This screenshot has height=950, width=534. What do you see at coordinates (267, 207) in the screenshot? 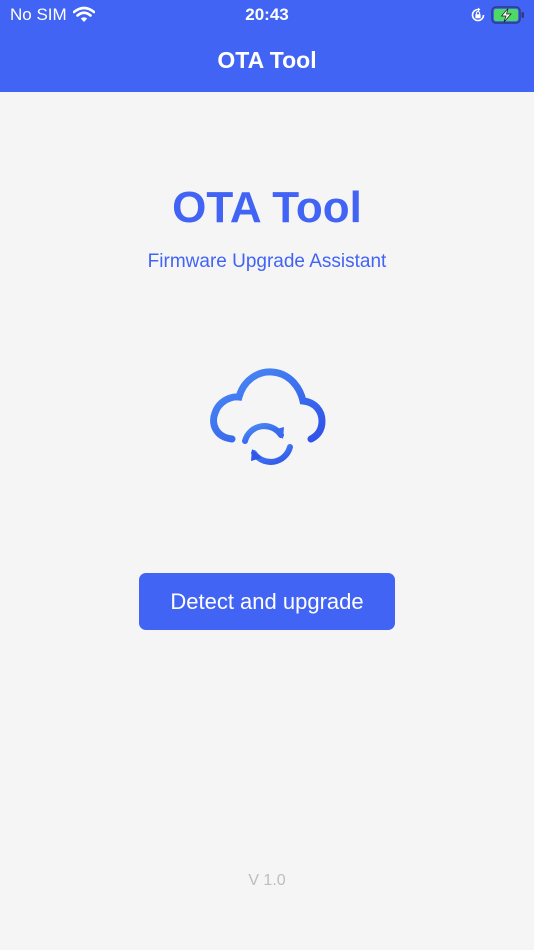
I see `app-title: OTA Tool` at bounding box center [267, 207].